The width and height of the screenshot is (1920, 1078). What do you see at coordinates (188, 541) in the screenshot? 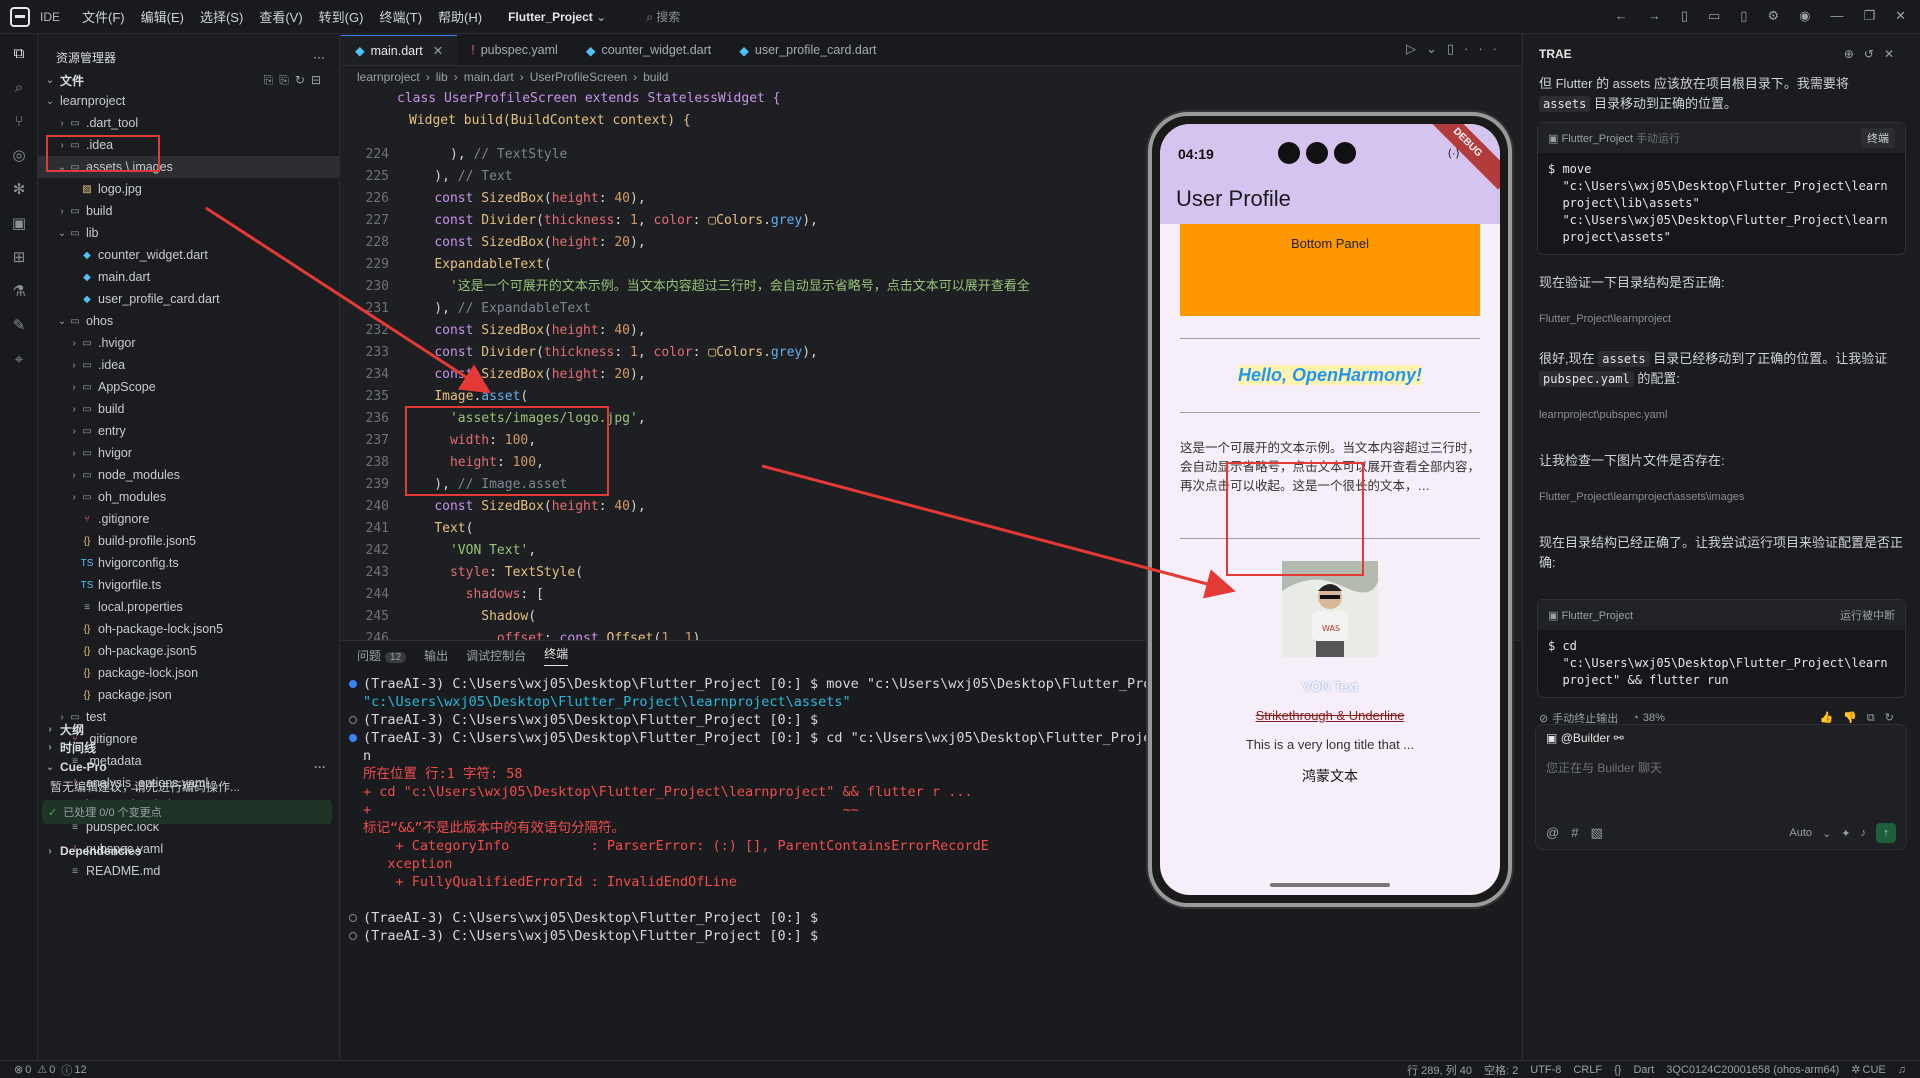
I see `tree-file: {} build-profile.json5` at bounding box center [188, 541].